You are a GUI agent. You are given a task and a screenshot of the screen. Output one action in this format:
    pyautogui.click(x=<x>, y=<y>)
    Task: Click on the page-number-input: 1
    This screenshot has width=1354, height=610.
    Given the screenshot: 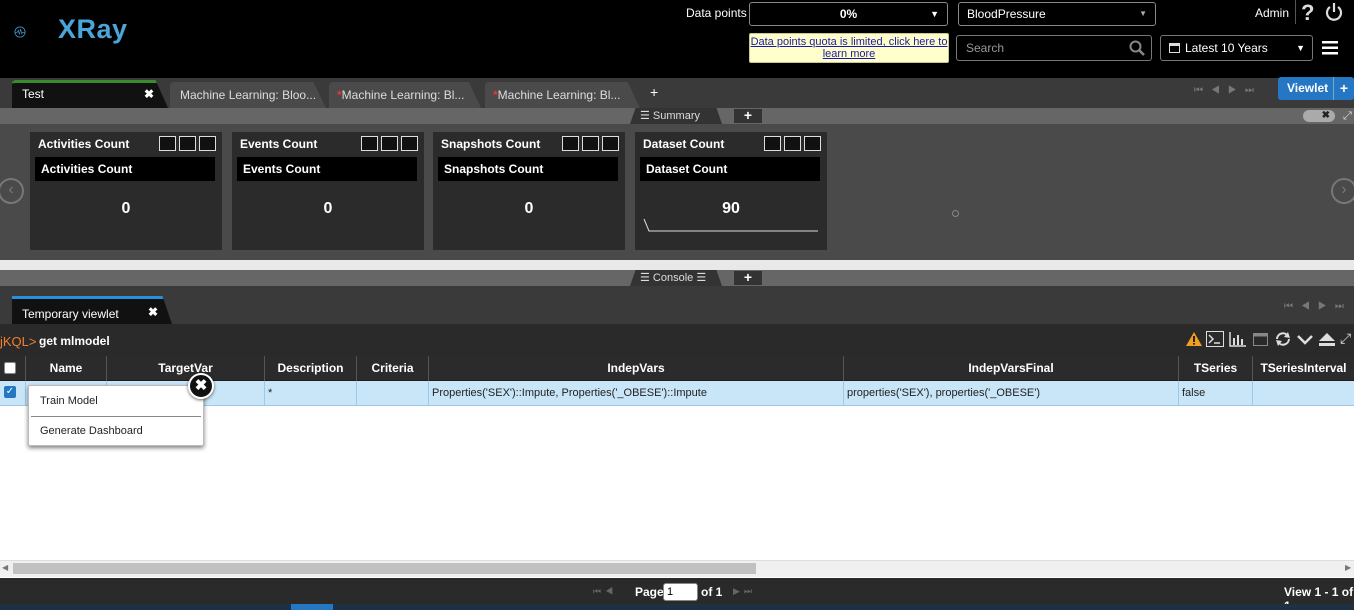 What is the action you would take?
    pyautogui.click(x=680, y=592)
    